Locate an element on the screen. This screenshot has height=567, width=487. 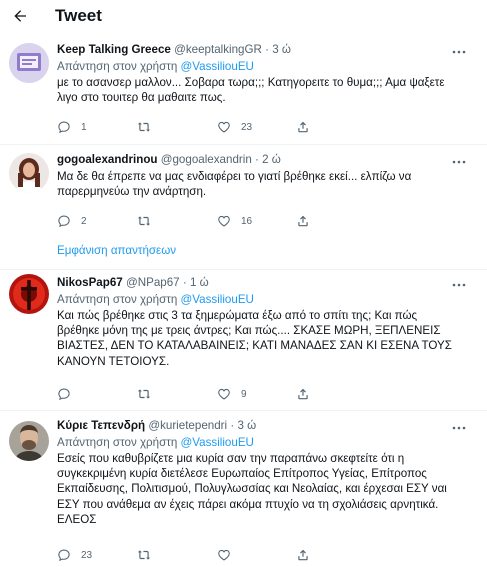
reply-count: 1 is located at coordinates (84, 127).